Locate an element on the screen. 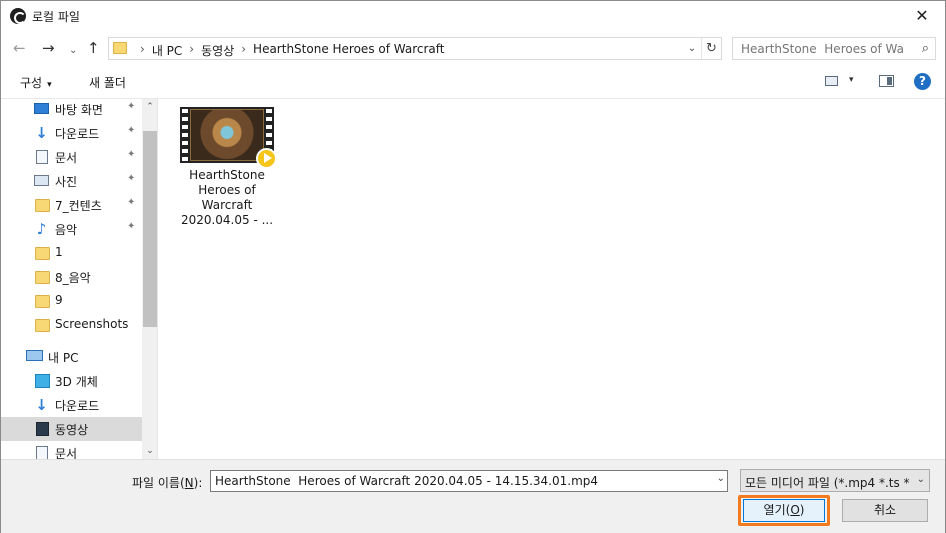 The width and height of the screenshot is (946, 533). forward-button: → is located at coordinates (48, 48).